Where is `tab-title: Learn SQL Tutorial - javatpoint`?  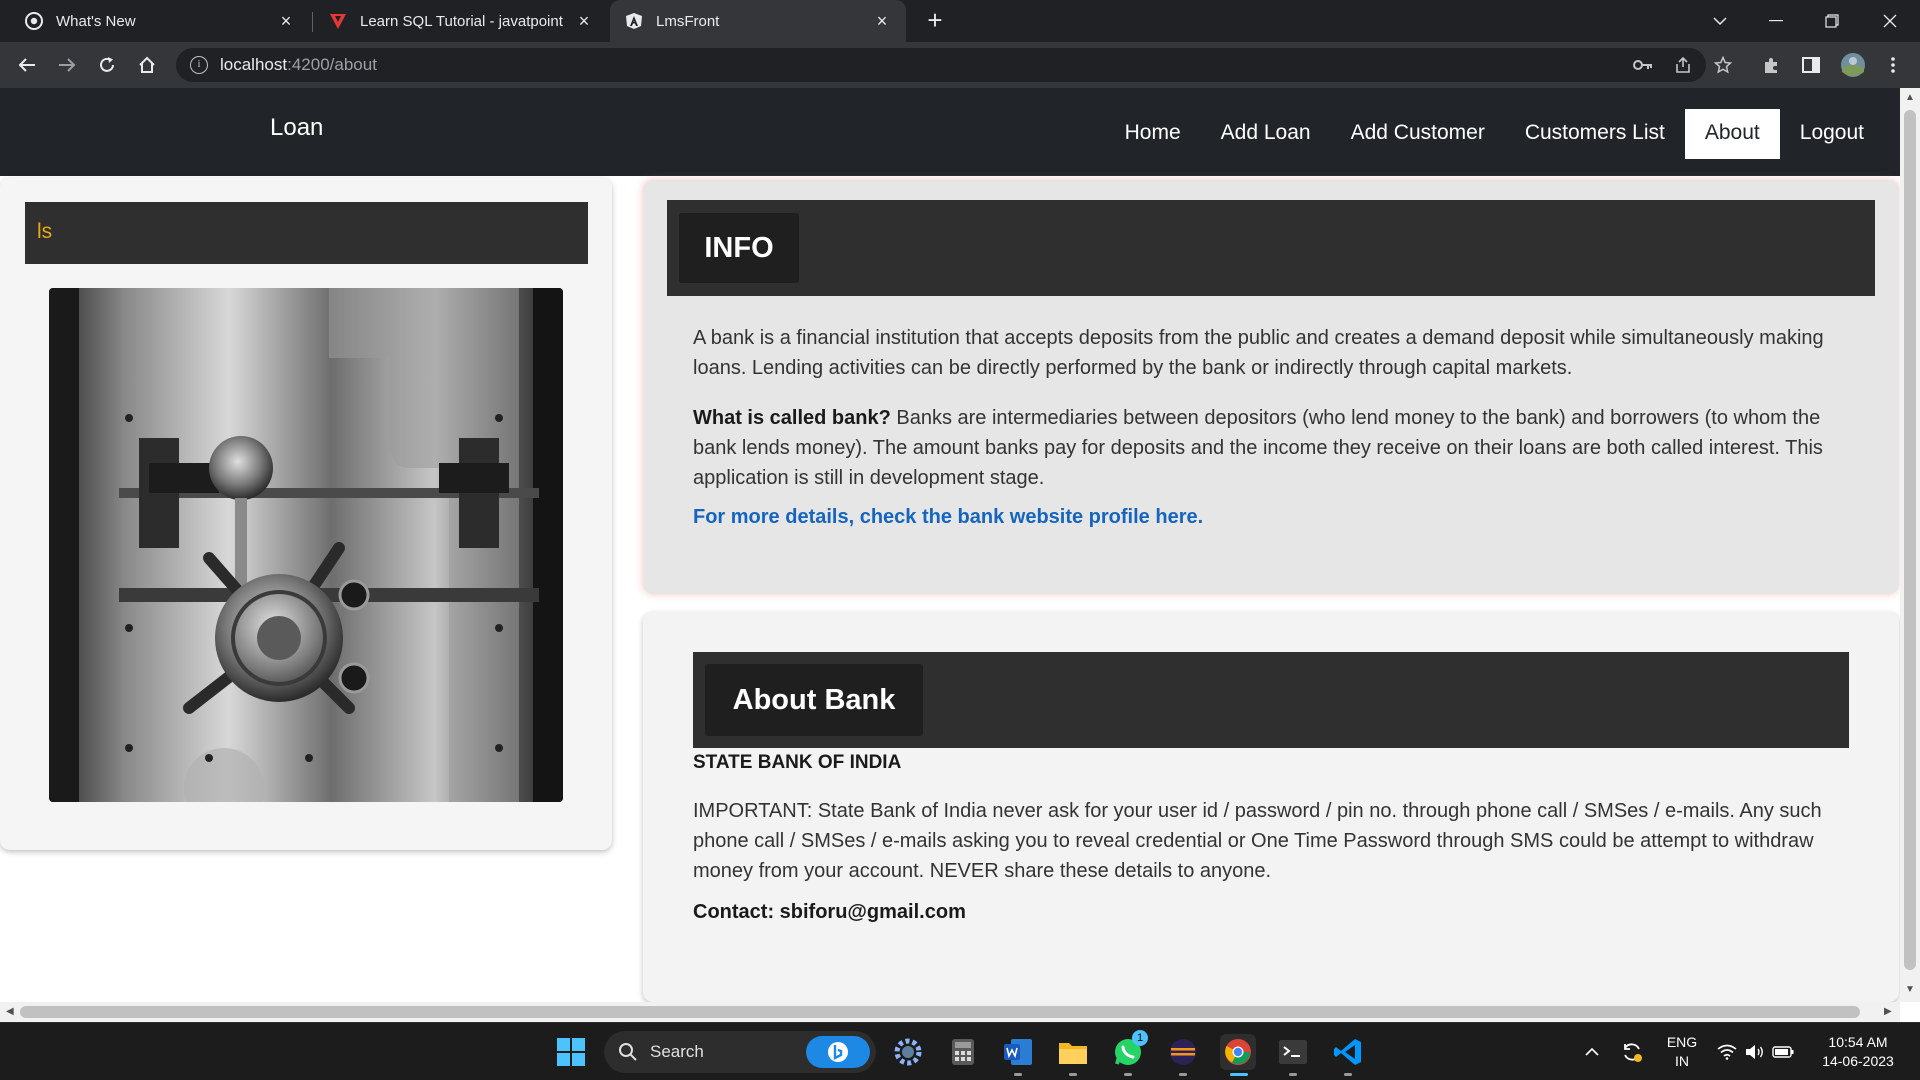
tab-title: Learn SQL Tutorial - javatpoint is located at coordinates (461, 21).